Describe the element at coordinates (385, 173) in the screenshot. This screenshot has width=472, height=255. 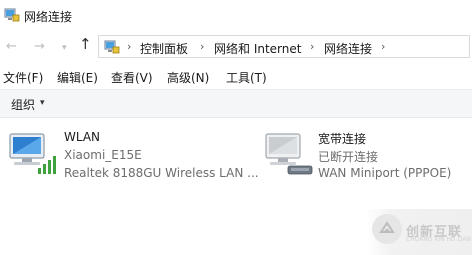
I see `connection-device: WAN Miniport (PPPOE)` at that location.